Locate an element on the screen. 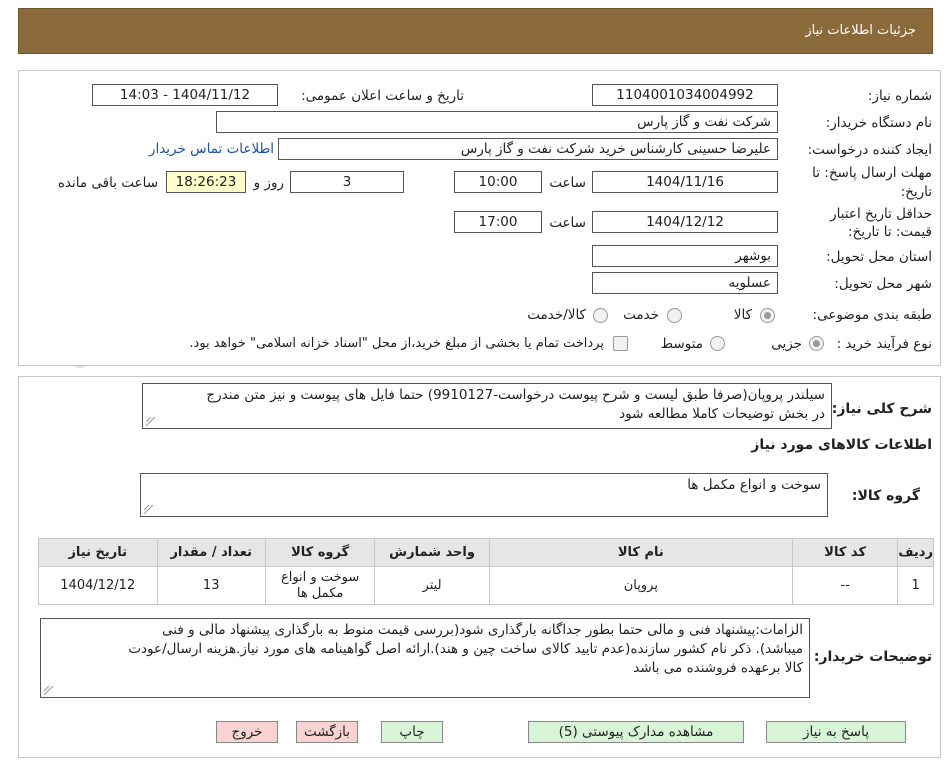 The width and height of the screenshot is (951, 764). cell-name: پروپان is located at coordinates (640, 585).